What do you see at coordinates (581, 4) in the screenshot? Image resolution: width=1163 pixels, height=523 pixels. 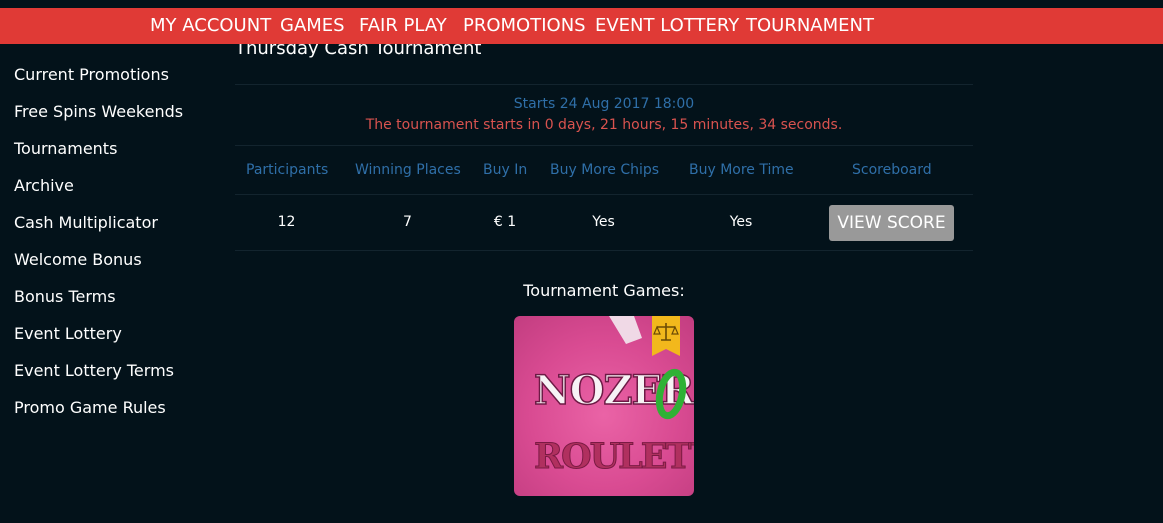 I see `top-strip` at bounding box center [581, 4].